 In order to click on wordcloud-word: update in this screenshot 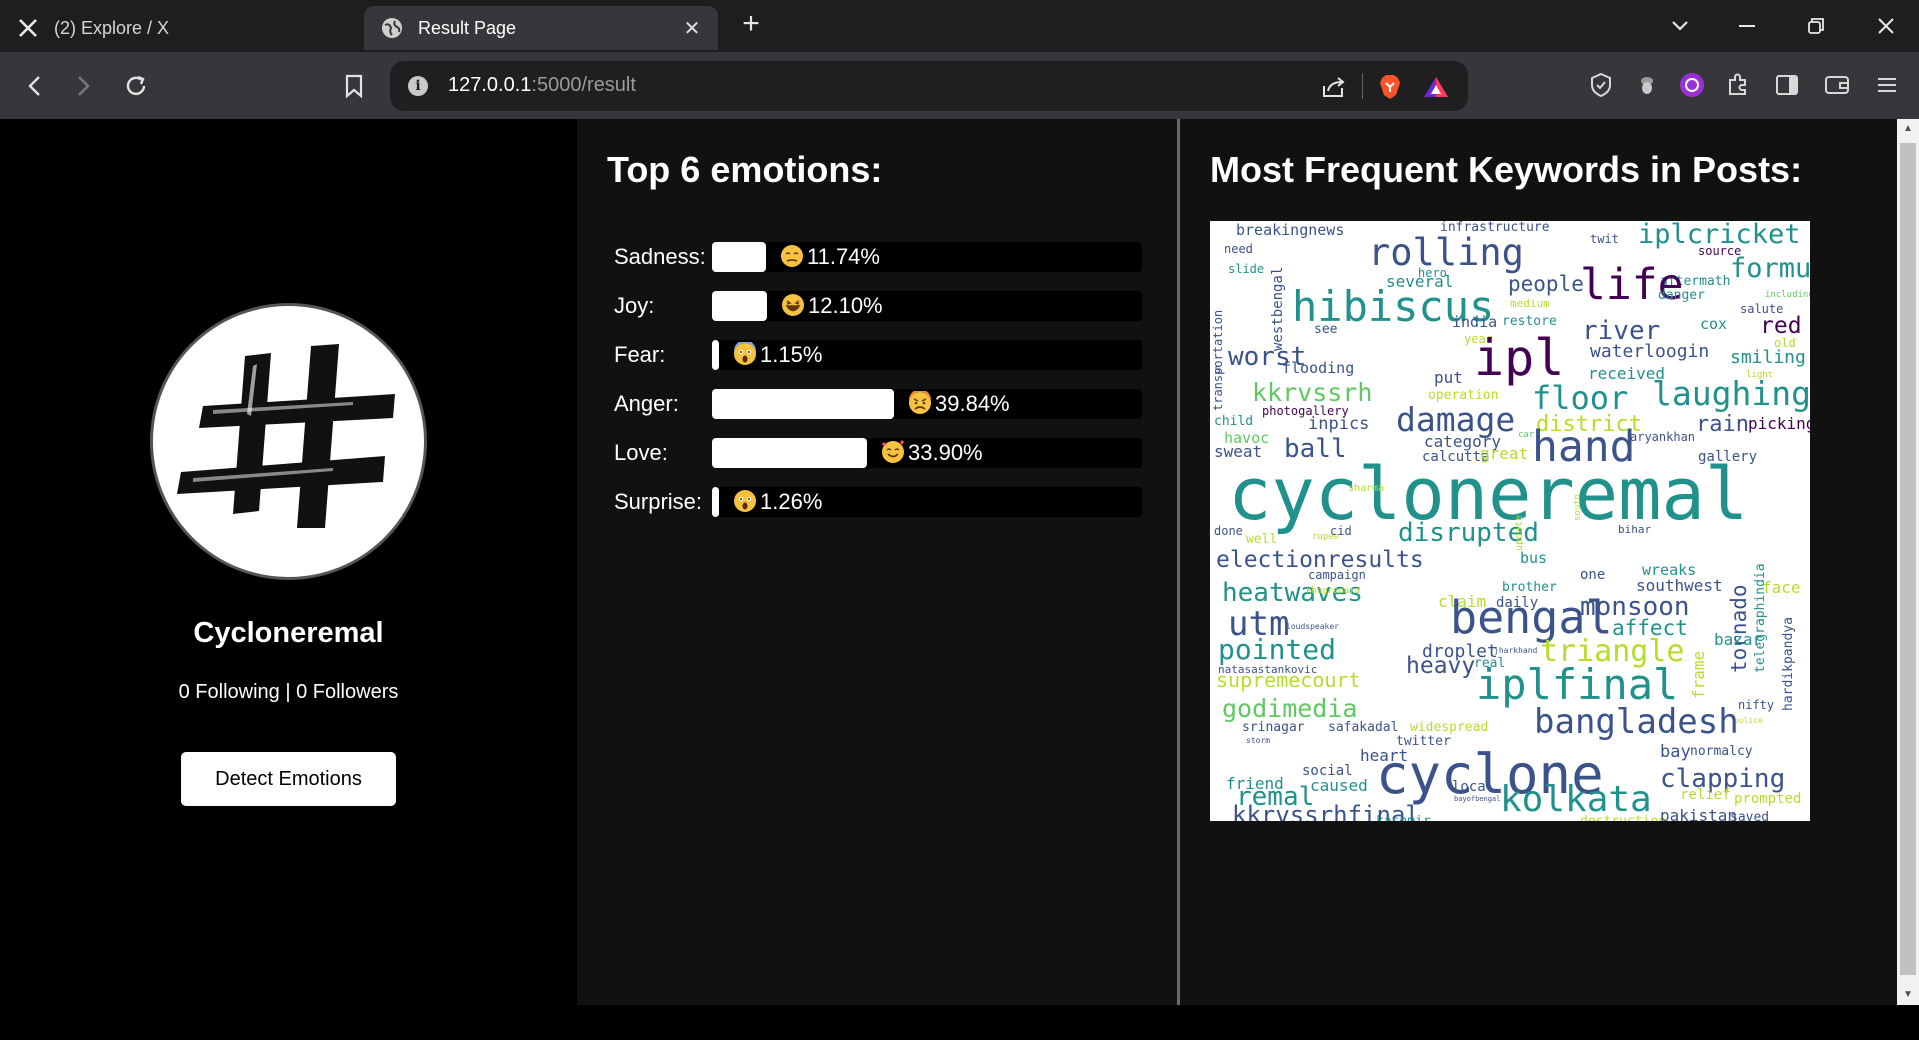, I will do `click(1519, 533)`.